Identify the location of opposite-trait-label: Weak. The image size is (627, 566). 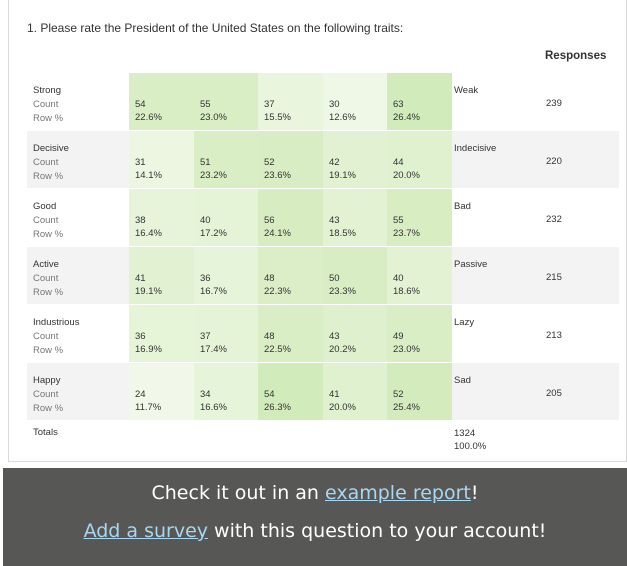
(466, 90).